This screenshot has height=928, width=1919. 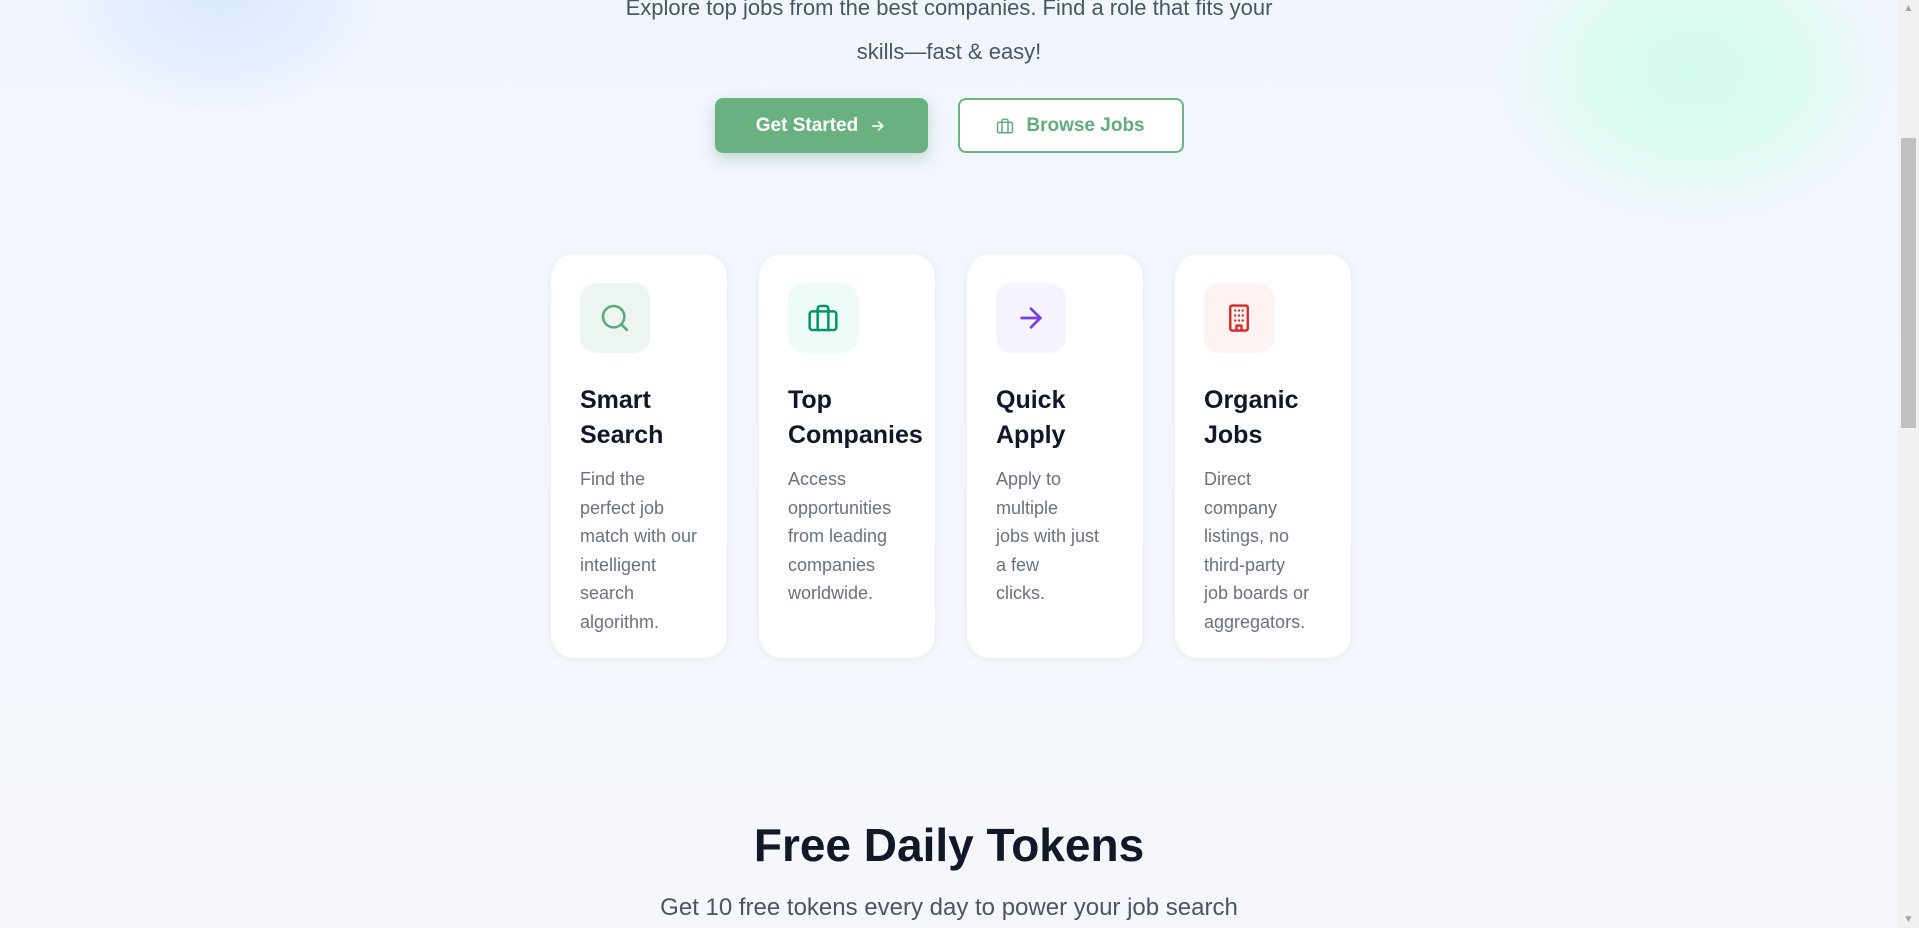 What do you see at coordinates (1251, 417) in the screenshot?
I see `feature-title: Organic Jobs` at bounding box center [1251, 417].